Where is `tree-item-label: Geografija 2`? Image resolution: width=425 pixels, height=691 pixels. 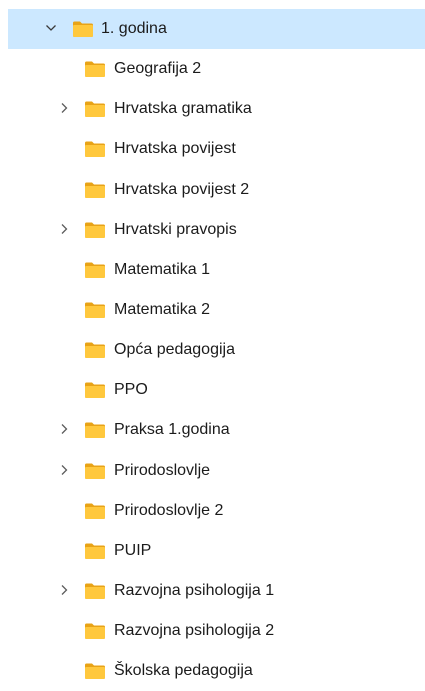
tree-item-label: Geografija 2 is located at coordinates (158, 69).